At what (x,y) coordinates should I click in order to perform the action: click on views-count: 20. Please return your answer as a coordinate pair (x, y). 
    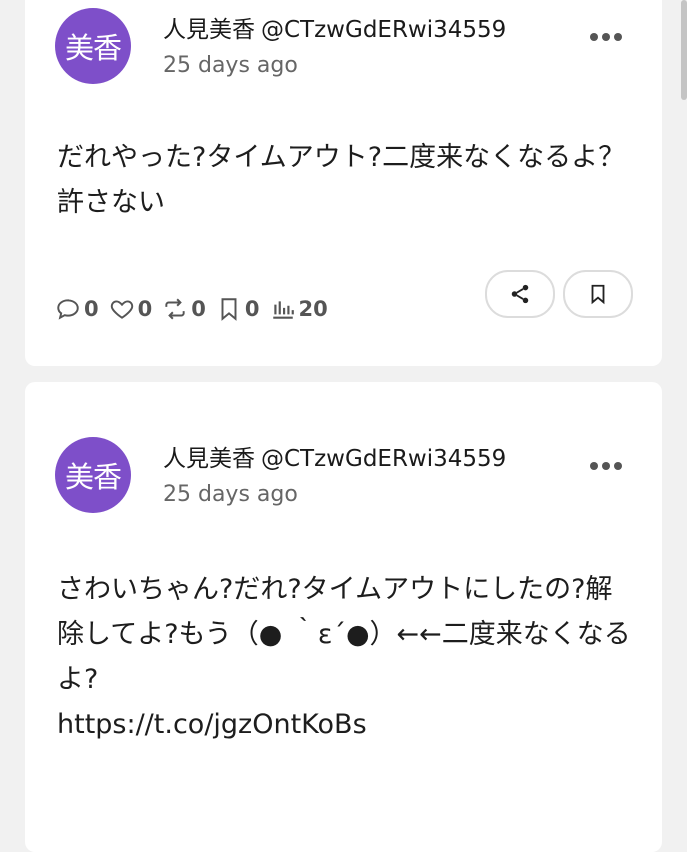
    Looking at the image, I should click on (313, 309).